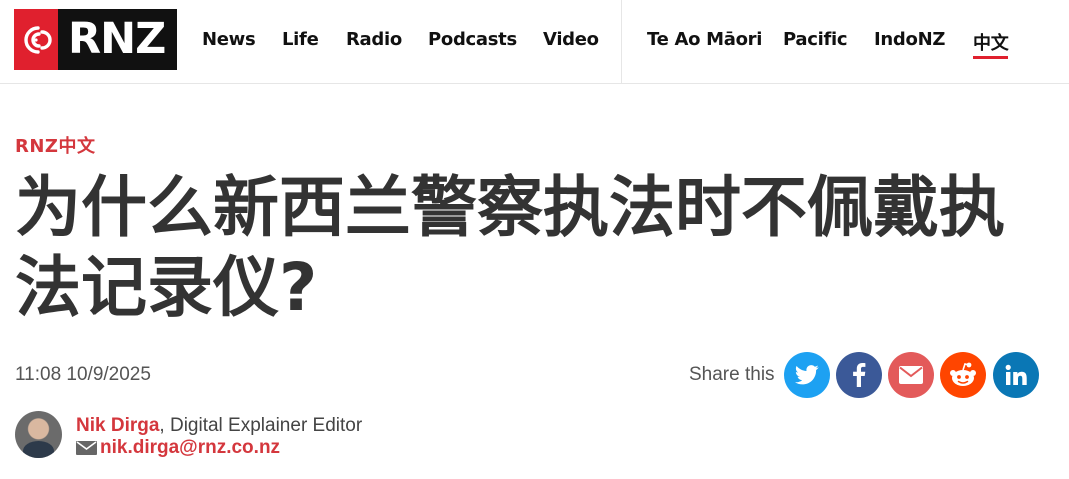  I want to click on nav-item-podcasts: Podcasts, so click(472, 39).